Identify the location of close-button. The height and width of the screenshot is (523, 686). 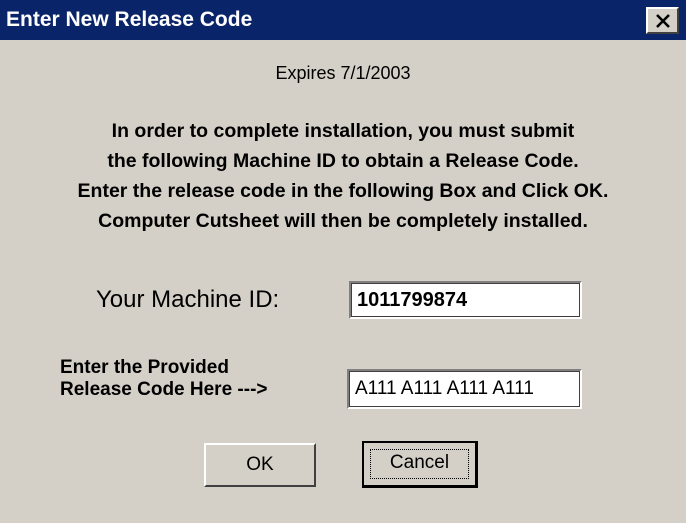
(662, 20).